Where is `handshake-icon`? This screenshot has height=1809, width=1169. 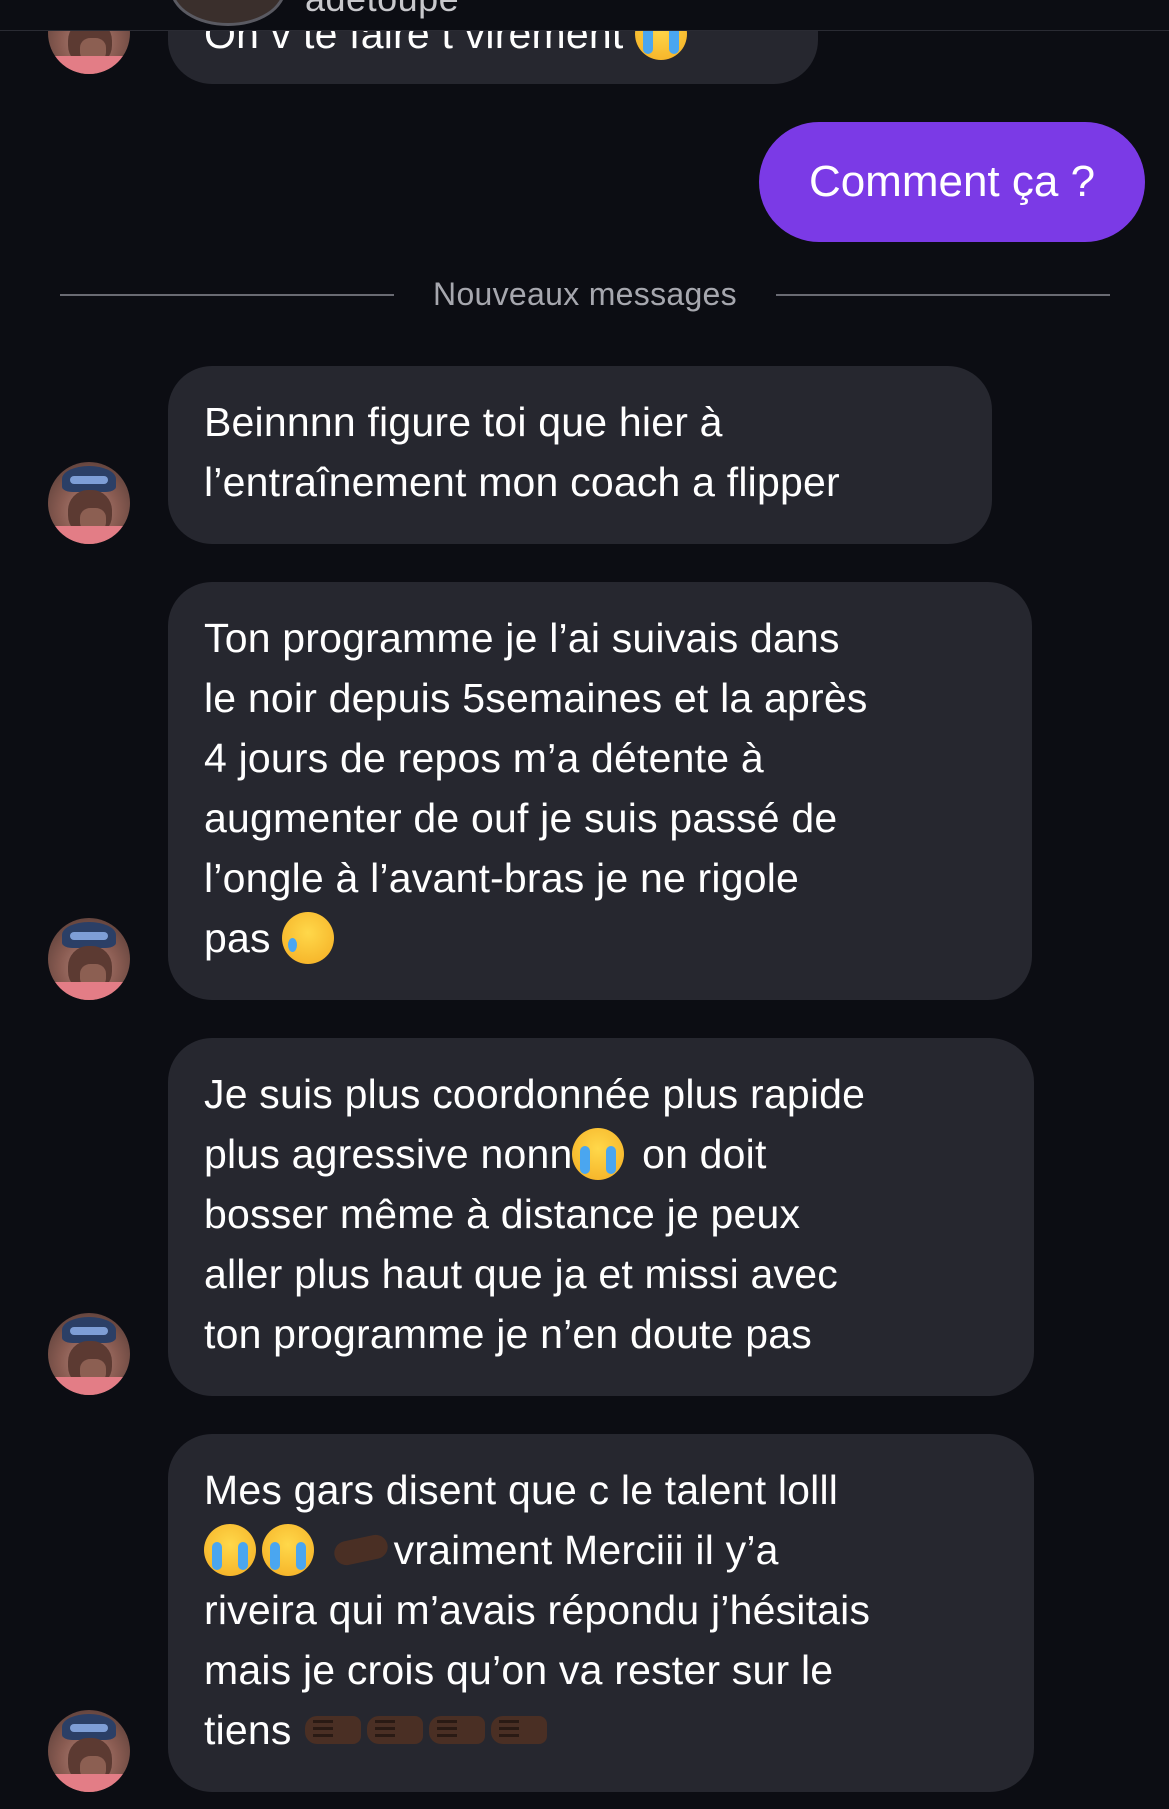 handshake-icon is located at coordinates (361, 1550).